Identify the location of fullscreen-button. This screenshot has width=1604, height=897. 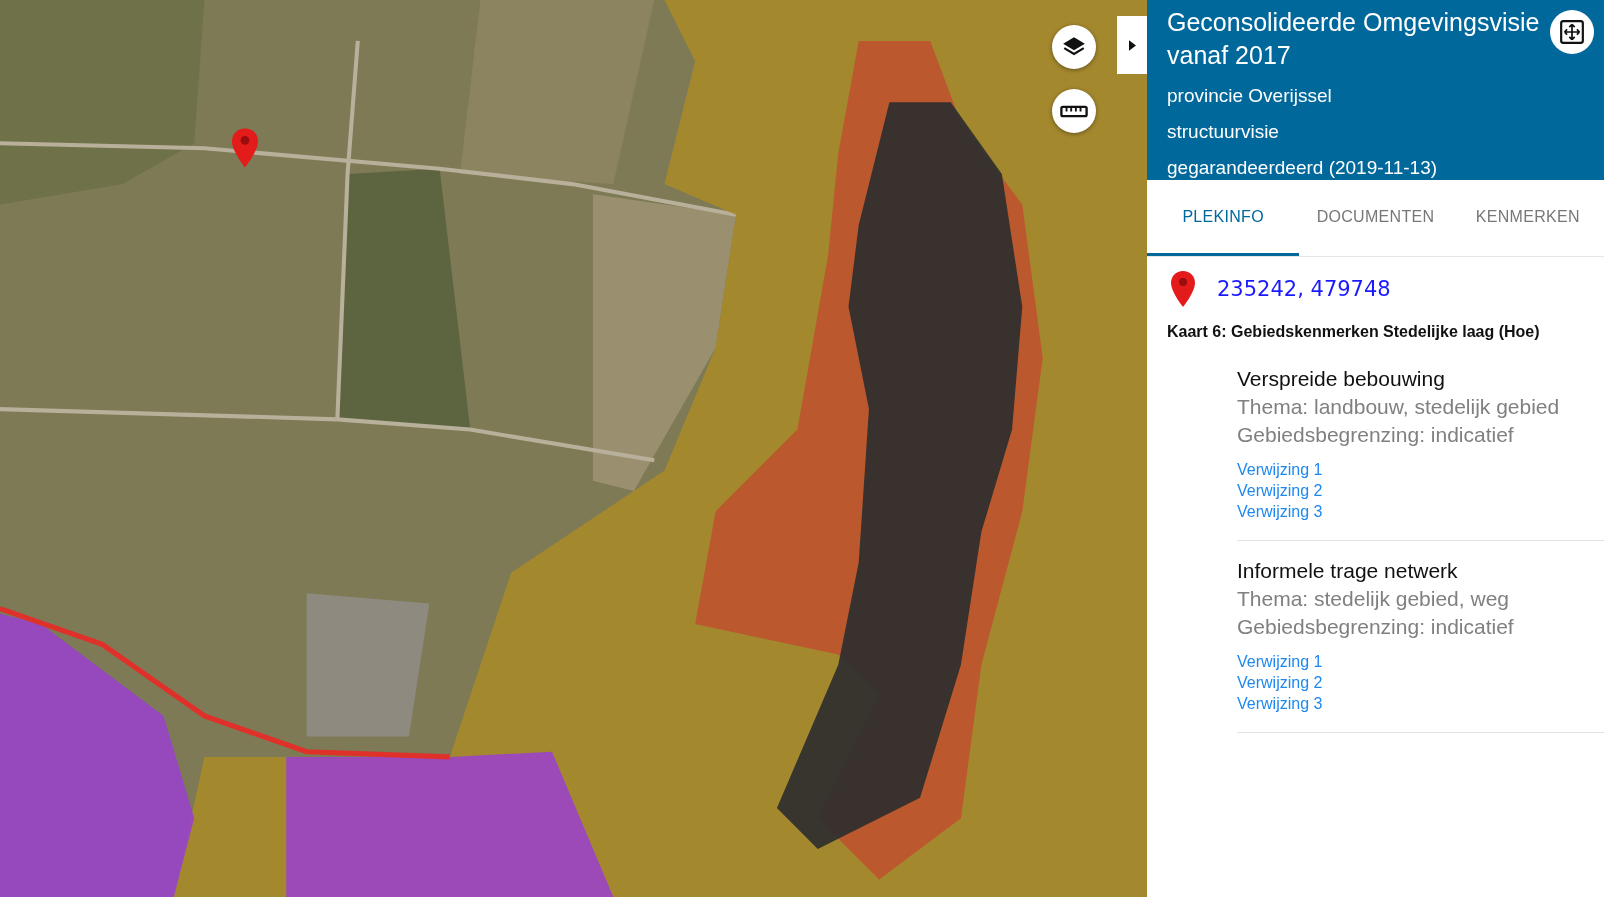
(1572, 32).